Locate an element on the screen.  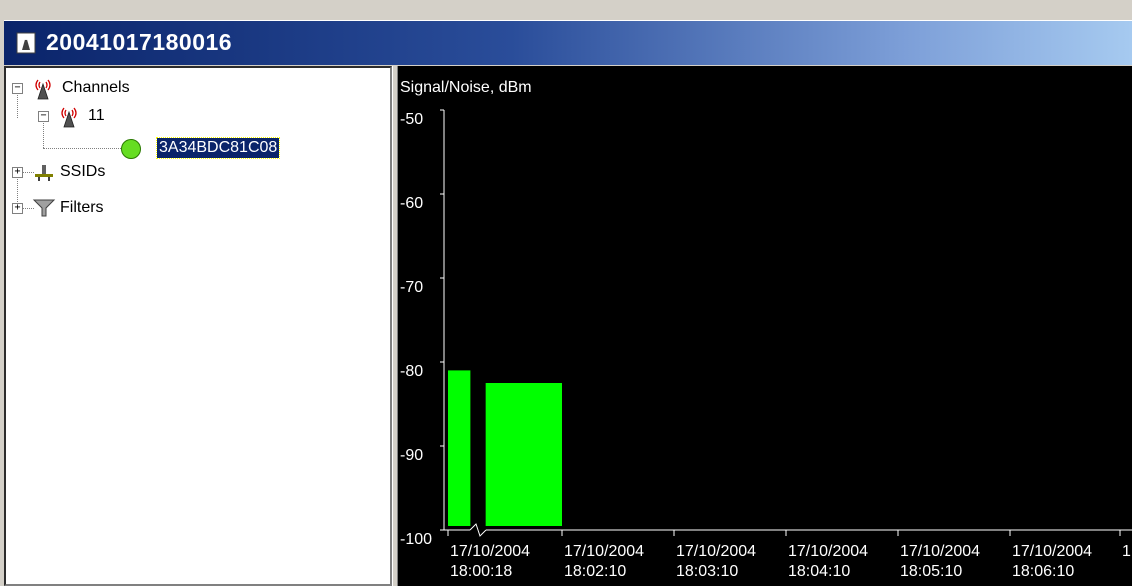
y-axis-label: Signal/Noise, dBm is located at coordinates (466, 87).